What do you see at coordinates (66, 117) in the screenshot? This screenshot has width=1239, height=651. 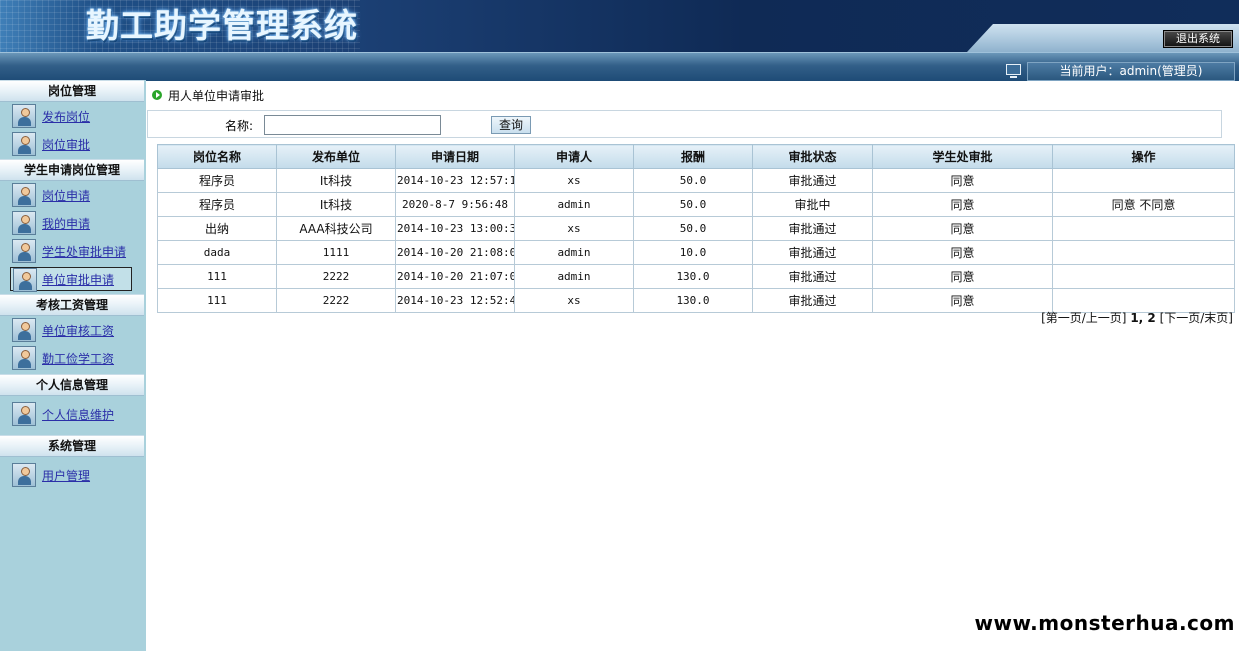 I see `sidebar-item-label: 发布岗位` at bounding box center [66, 117].